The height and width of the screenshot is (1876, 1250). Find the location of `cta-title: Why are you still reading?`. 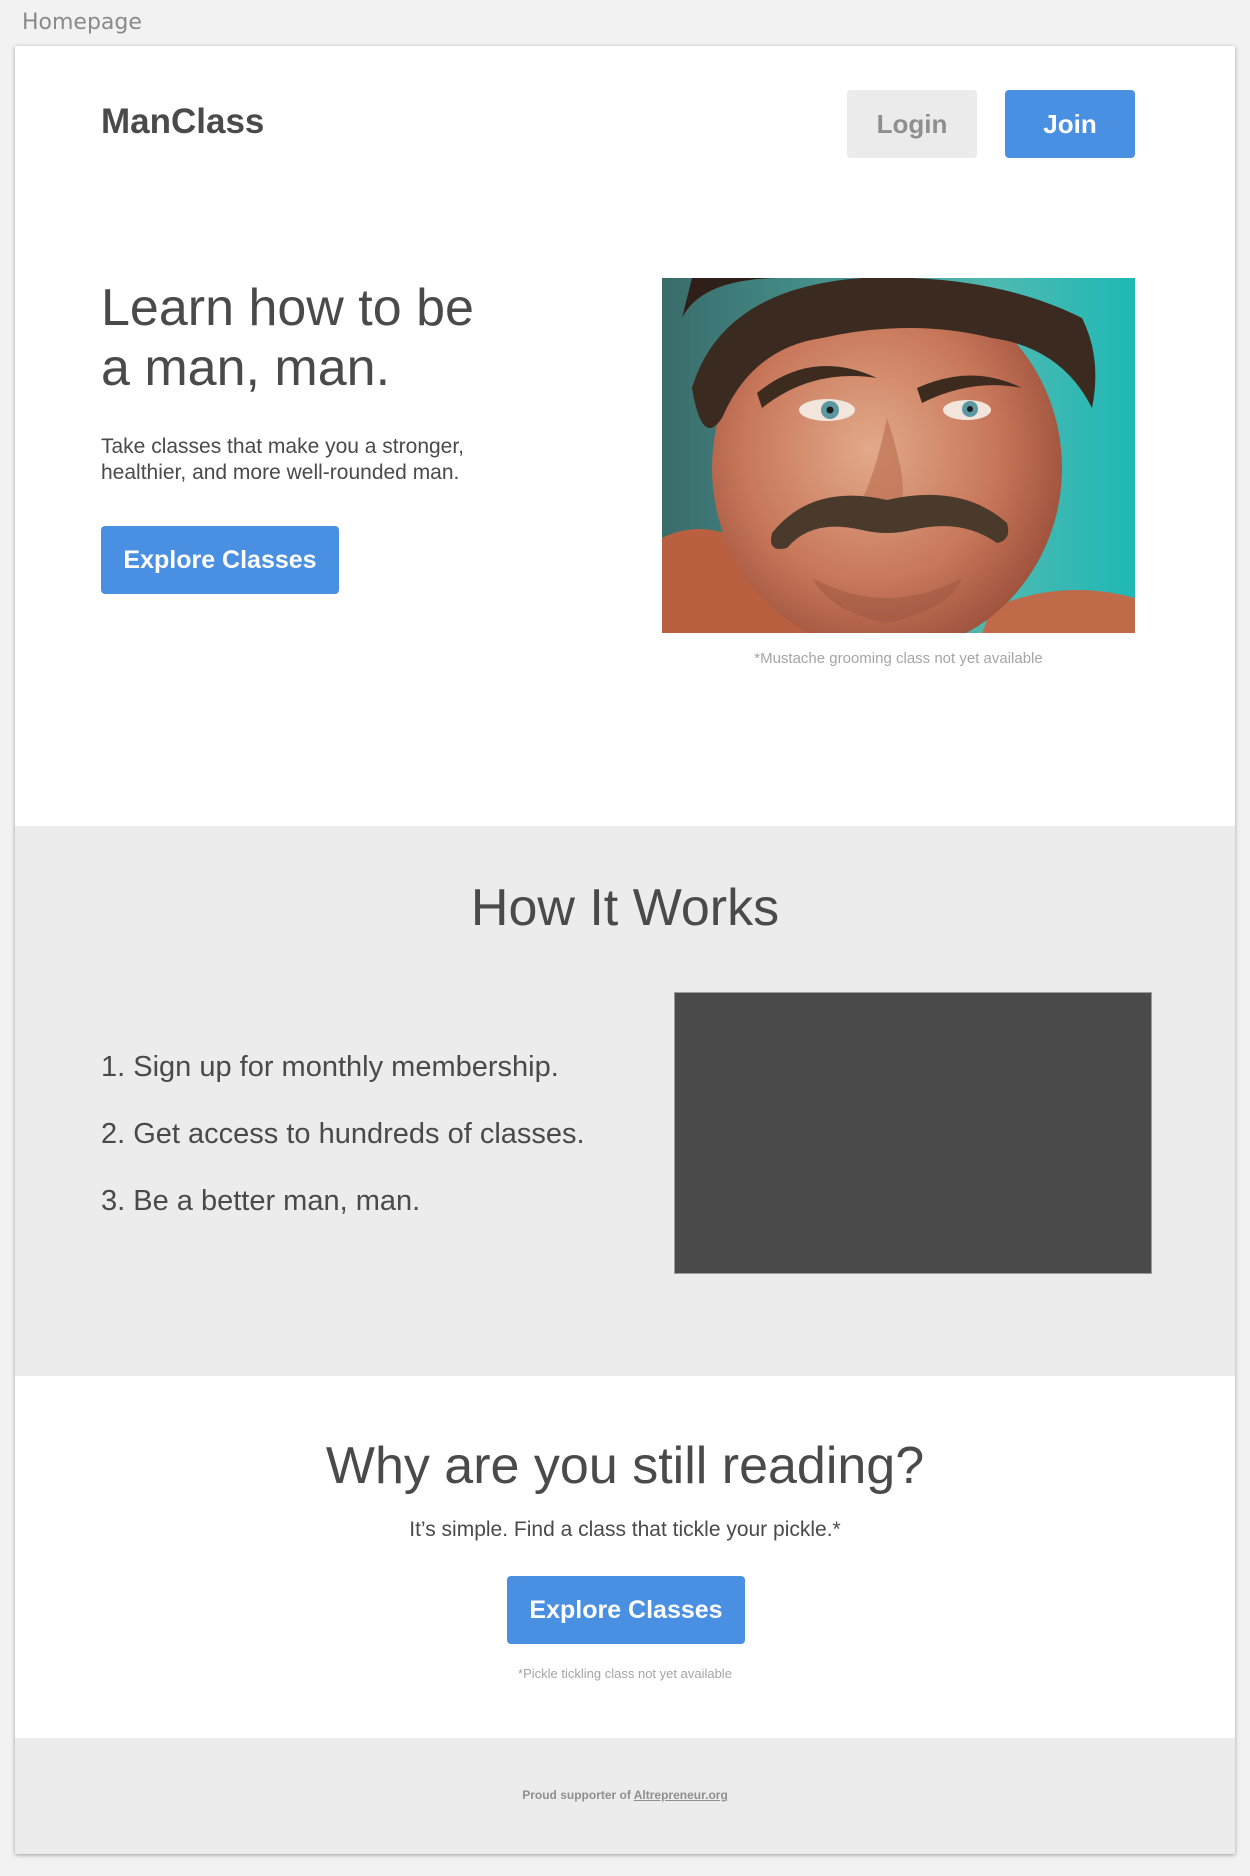

cta-title: Why are you still reading? is located at coordinates (625, 1466).